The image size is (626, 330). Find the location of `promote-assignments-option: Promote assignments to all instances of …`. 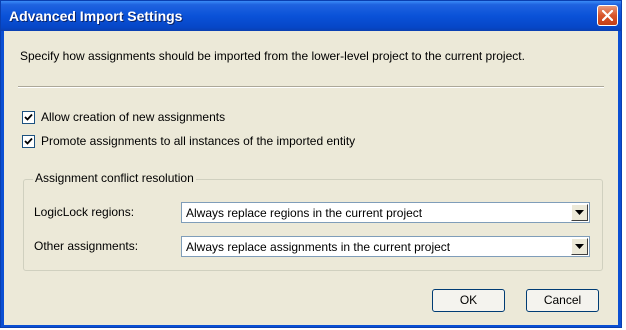

promote-assignments-option: Promote assignments to all instances of … is located at coordinates (188, 141).